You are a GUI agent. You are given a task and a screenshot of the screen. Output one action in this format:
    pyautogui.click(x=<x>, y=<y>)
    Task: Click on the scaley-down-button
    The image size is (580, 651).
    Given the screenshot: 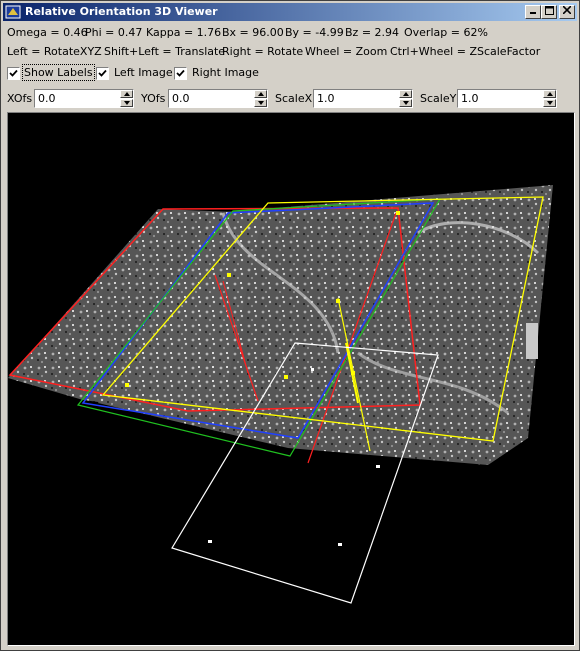 What is the action you would take?
    pyautogui.click(x=549, y=103)
    